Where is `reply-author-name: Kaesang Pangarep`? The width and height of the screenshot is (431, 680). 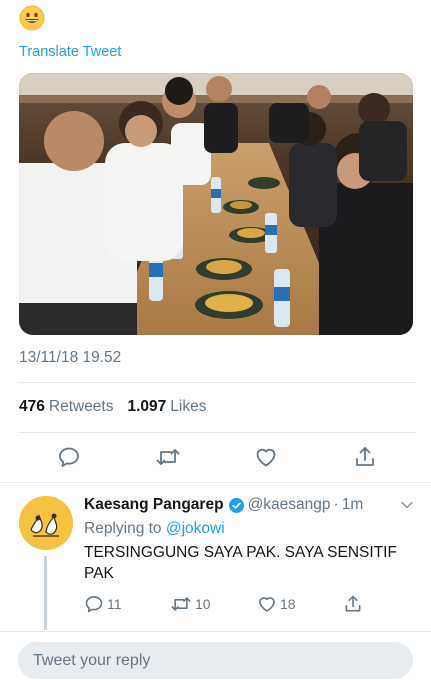 reply-author-name: Kaesang Pangarep is located at coordinates (154, 505).